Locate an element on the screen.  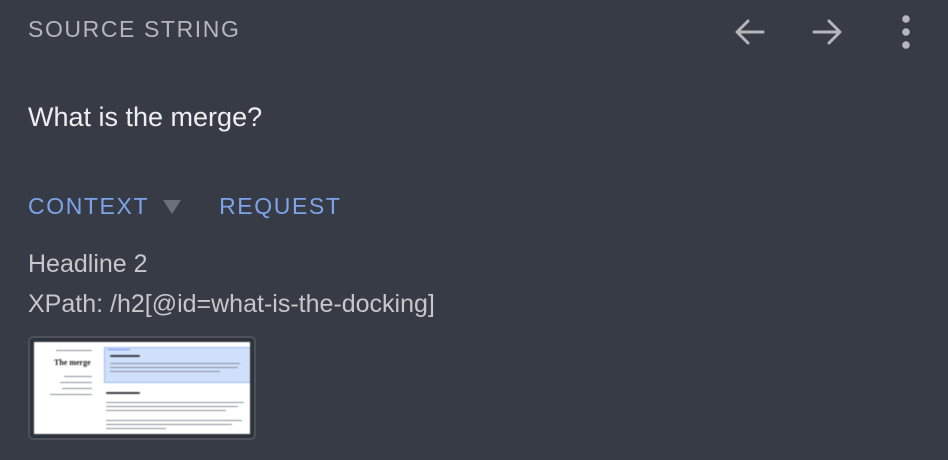
previous-button is located at coordinates (750, 32).